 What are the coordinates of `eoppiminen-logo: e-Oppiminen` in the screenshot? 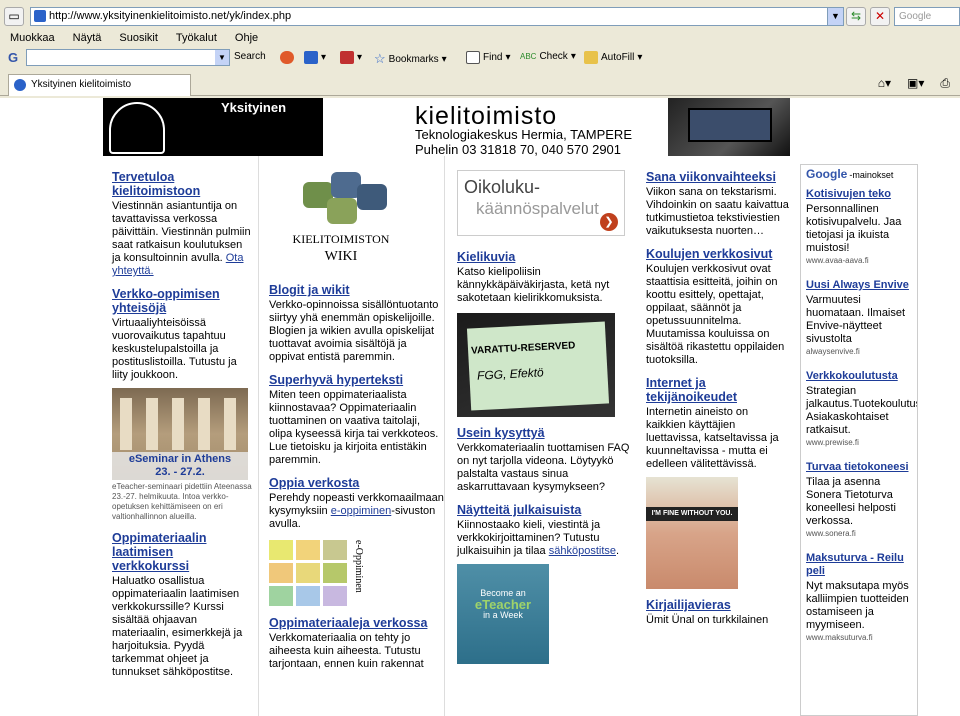 It's located at (356, 578).